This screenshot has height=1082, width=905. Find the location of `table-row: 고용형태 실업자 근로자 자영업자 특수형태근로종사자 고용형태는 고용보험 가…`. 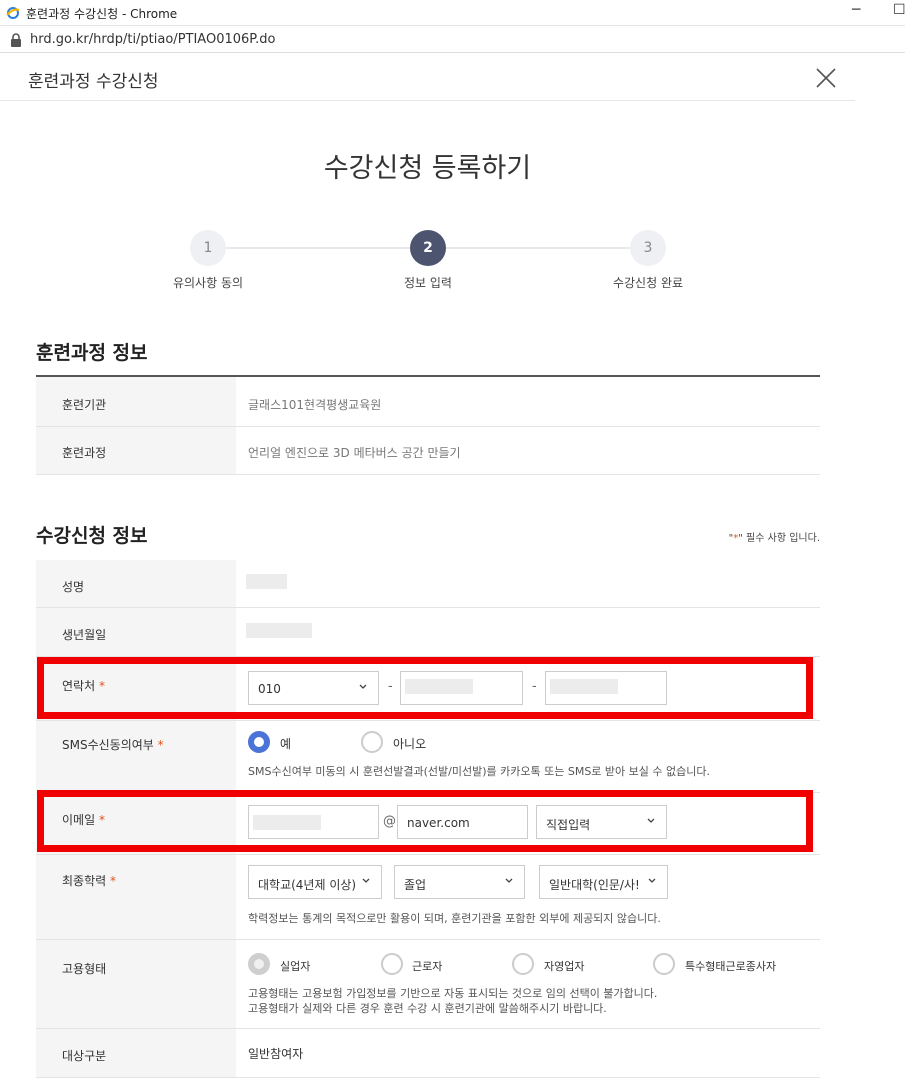

table-row: 고용형태 실업자 근로자 자영업자 특수형태근로종사자 고용형태는 고용보험 가… is located at coordinates (428, 984).